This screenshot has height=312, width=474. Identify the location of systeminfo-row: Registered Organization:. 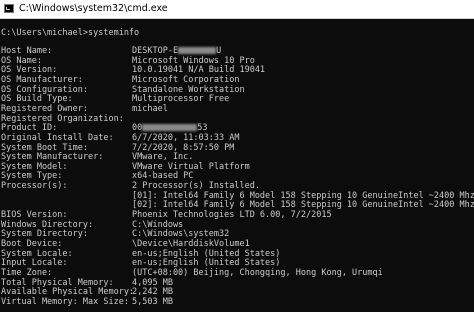
(62, 119).